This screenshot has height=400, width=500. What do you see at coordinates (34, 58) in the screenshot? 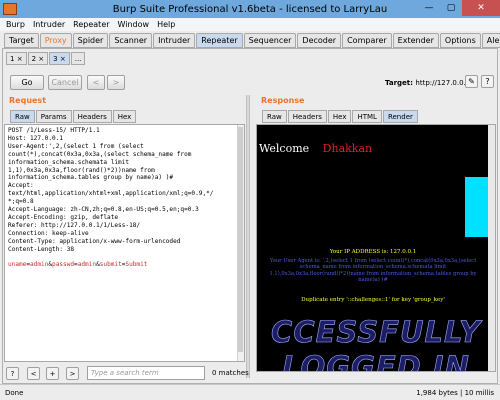
I see `repeater-tab-label: 2` at bounding box center [34, 58].